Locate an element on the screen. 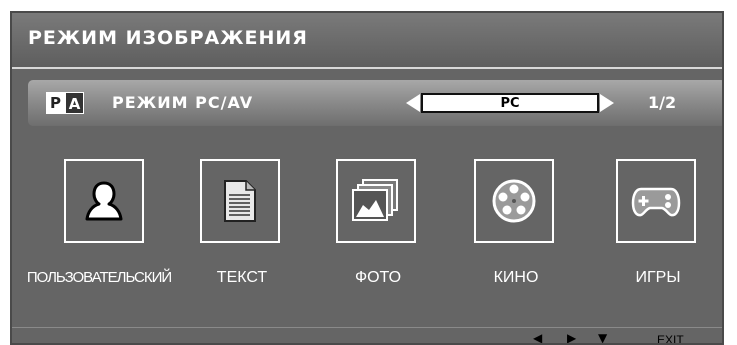 The height and width of the screenshot is (345, 737). document-icon is located at coordinates (240, 201).